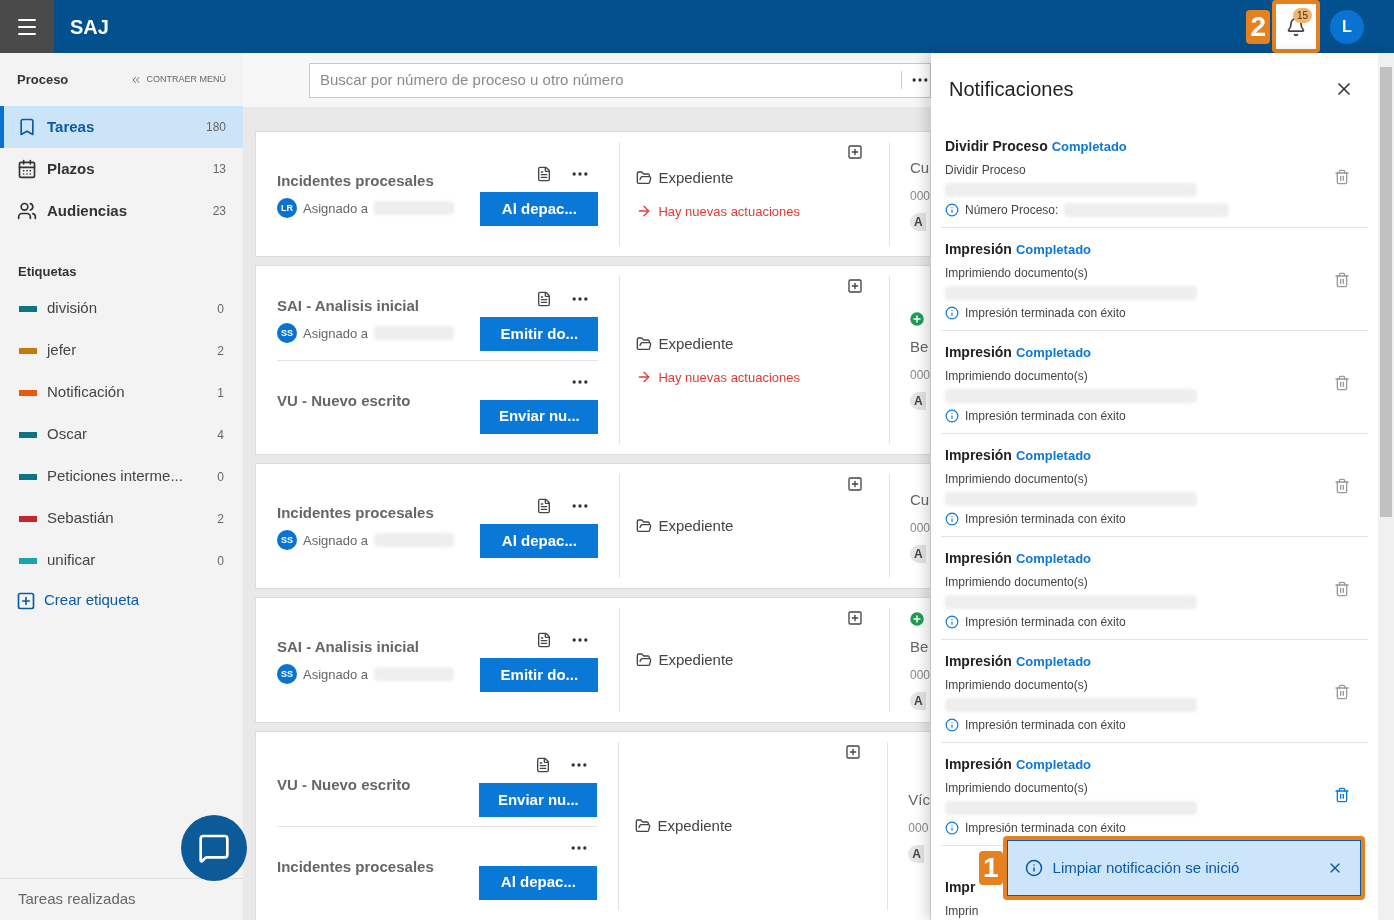 This screenshot has height=920, width=1394. Describe the element at coordinates (620, 80) in the screenshot. I see `search-field: Buscar por número de proceso u otro número` at that location.